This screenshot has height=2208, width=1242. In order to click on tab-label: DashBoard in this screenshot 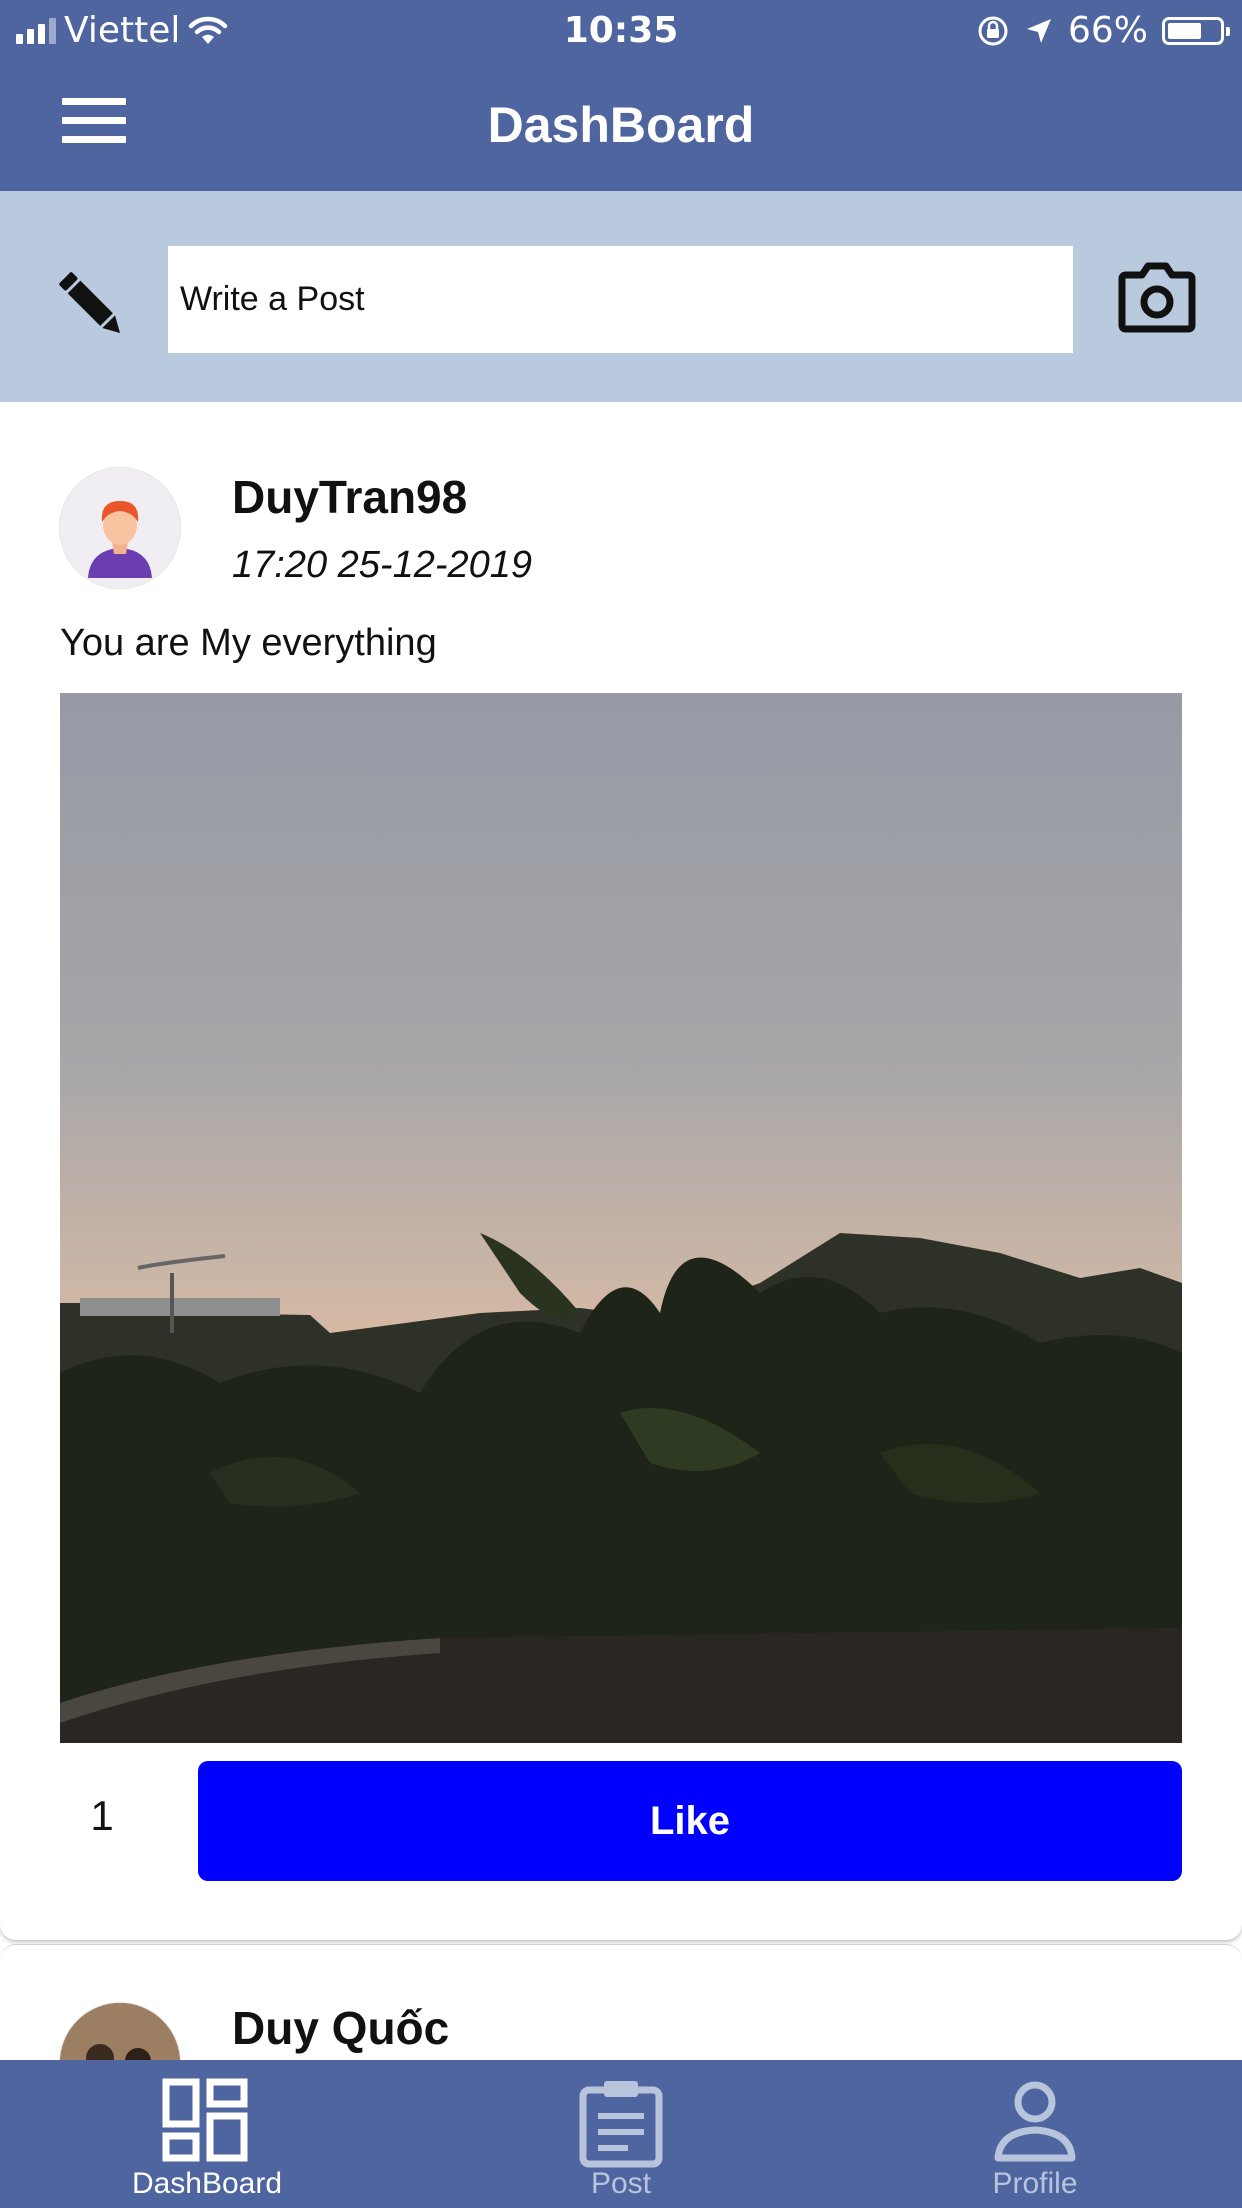, I will do `click(207, 2183)`.